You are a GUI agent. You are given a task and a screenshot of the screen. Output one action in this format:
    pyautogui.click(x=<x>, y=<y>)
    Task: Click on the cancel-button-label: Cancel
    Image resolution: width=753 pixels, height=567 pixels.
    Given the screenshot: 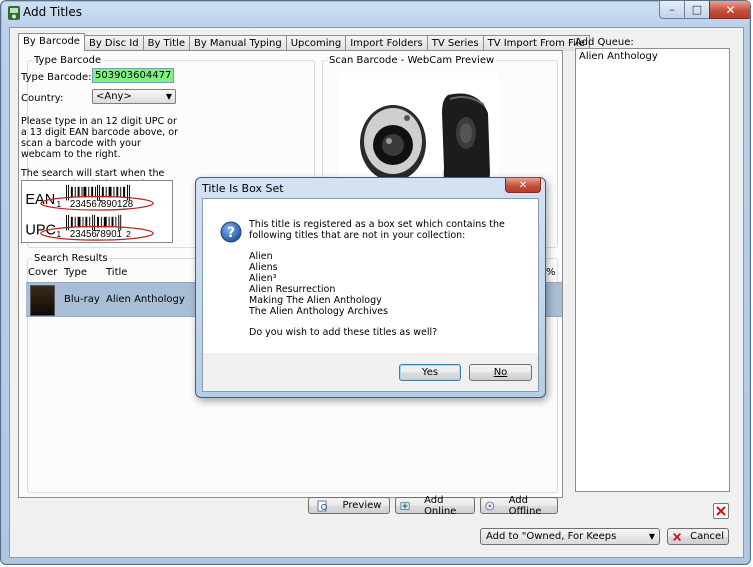 What is the action you would take?
    pyautogui.click(x=707, y=536)
    